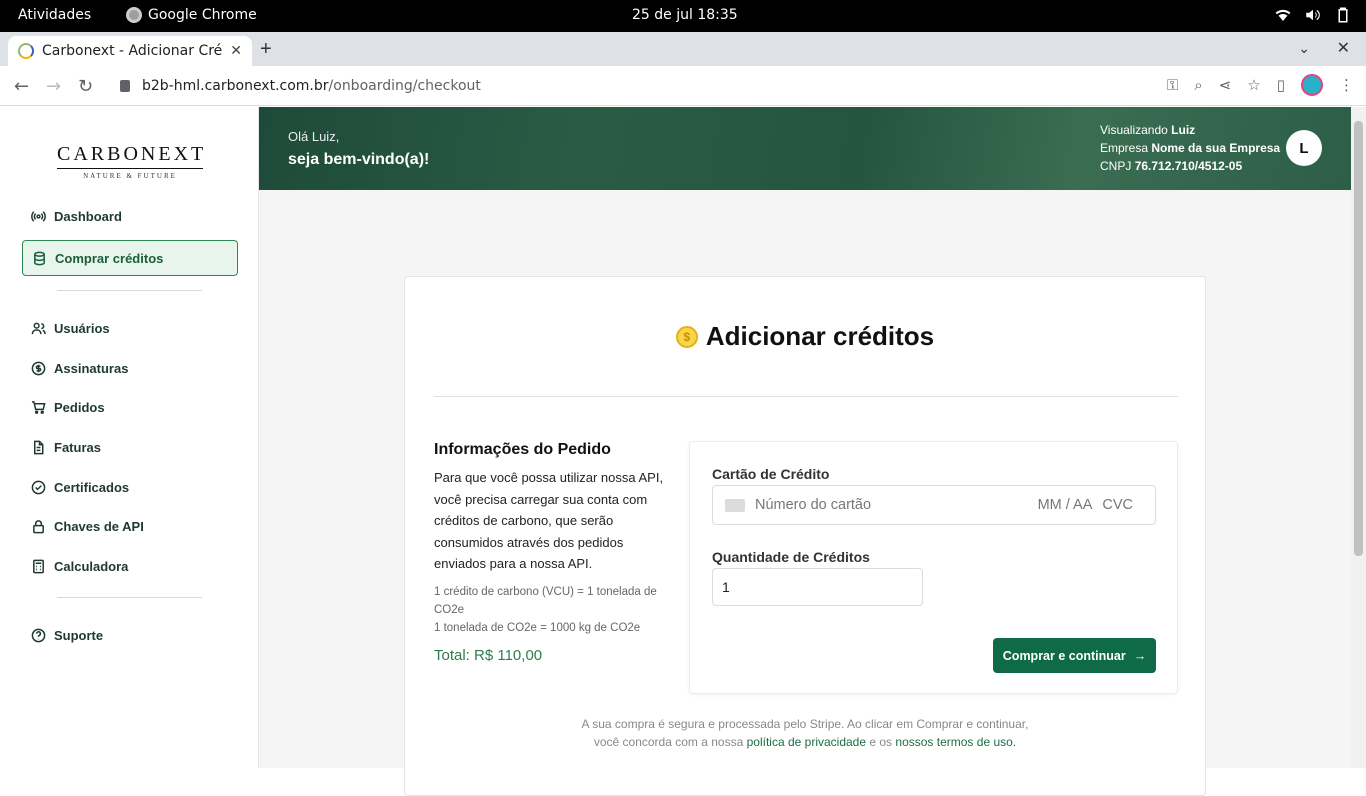 The width and height of the screenshot is (1366, 796). What do you see at coordinates (91, 368) in the screenshot?
I see `sidebar-item-label: Assinaturas` at bounding box center [91, 368].